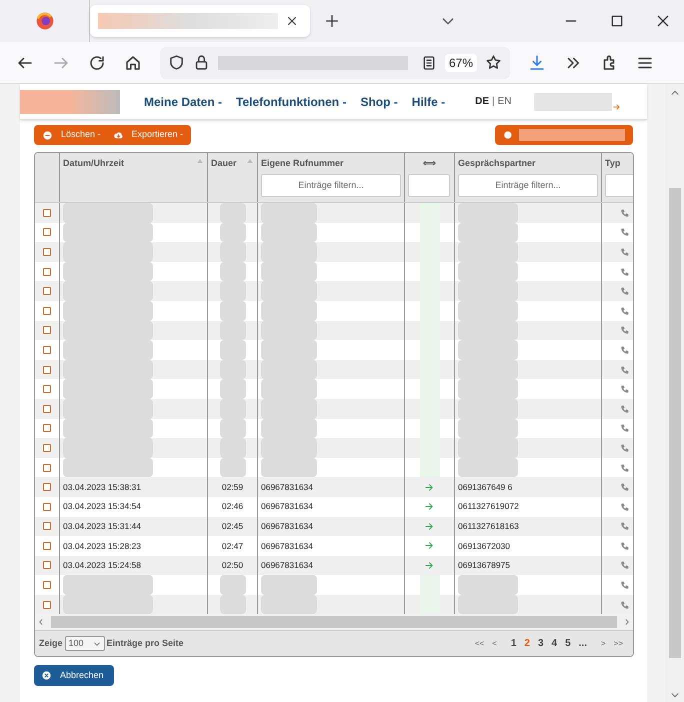 This screenshot has width=684, height=702. Describe the element at coordinates (70, 102) in the screenshot. I see `logo` at that location.